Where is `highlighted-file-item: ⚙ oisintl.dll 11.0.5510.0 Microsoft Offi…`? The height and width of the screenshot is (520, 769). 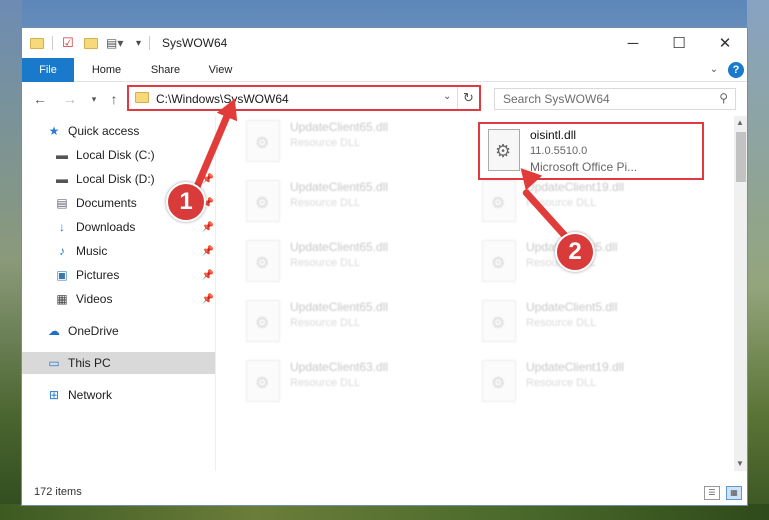 highlighted-file-item: ⚙ oisintl.dll 11.0.5510.0 Microsoft Offi… is located at coordinates (591, 151).